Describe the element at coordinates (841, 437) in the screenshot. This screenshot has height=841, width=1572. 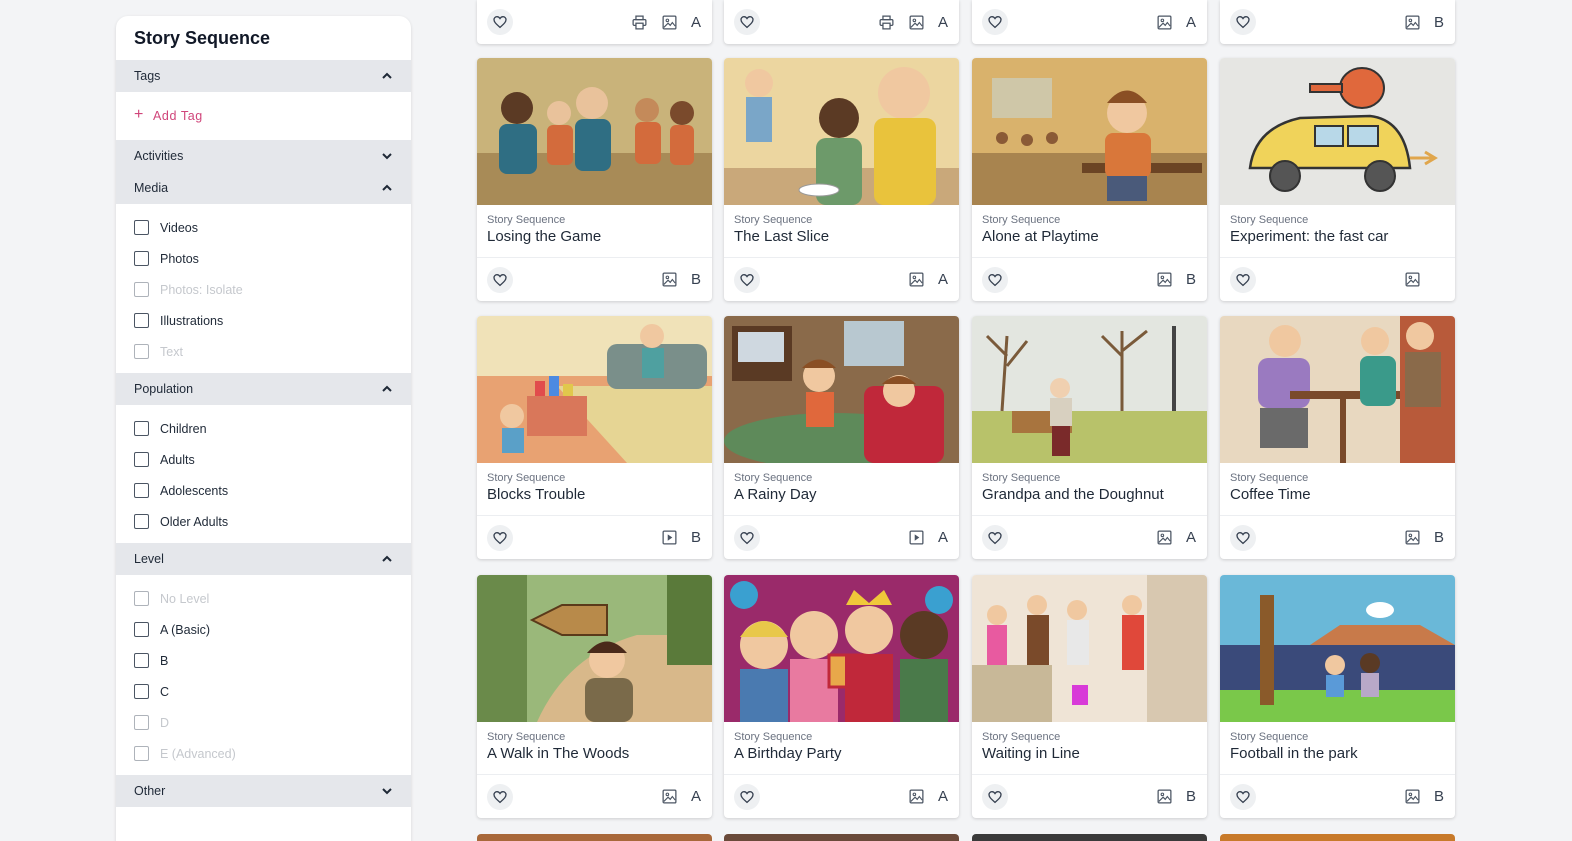
I see `story-card: Story Sequence A Rainy Day A` at that location.